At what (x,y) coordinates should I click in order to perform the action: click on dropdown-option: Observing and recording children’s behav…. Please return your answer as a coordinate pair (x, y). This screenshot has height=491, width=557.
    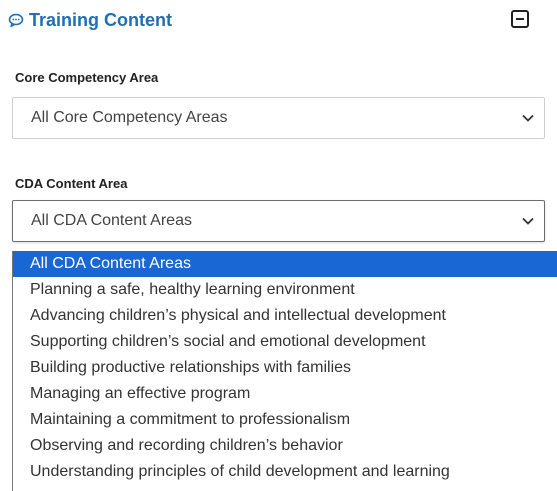
    Looking at the image, I should click on (285, 446).